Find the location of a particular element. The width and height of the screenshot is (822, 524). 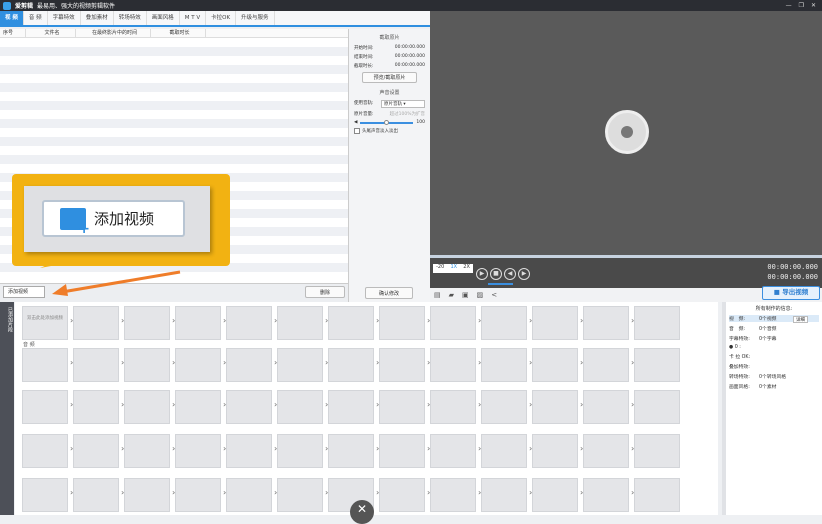

tab-transition: 转场特效 is located at coordinates (130, 18).